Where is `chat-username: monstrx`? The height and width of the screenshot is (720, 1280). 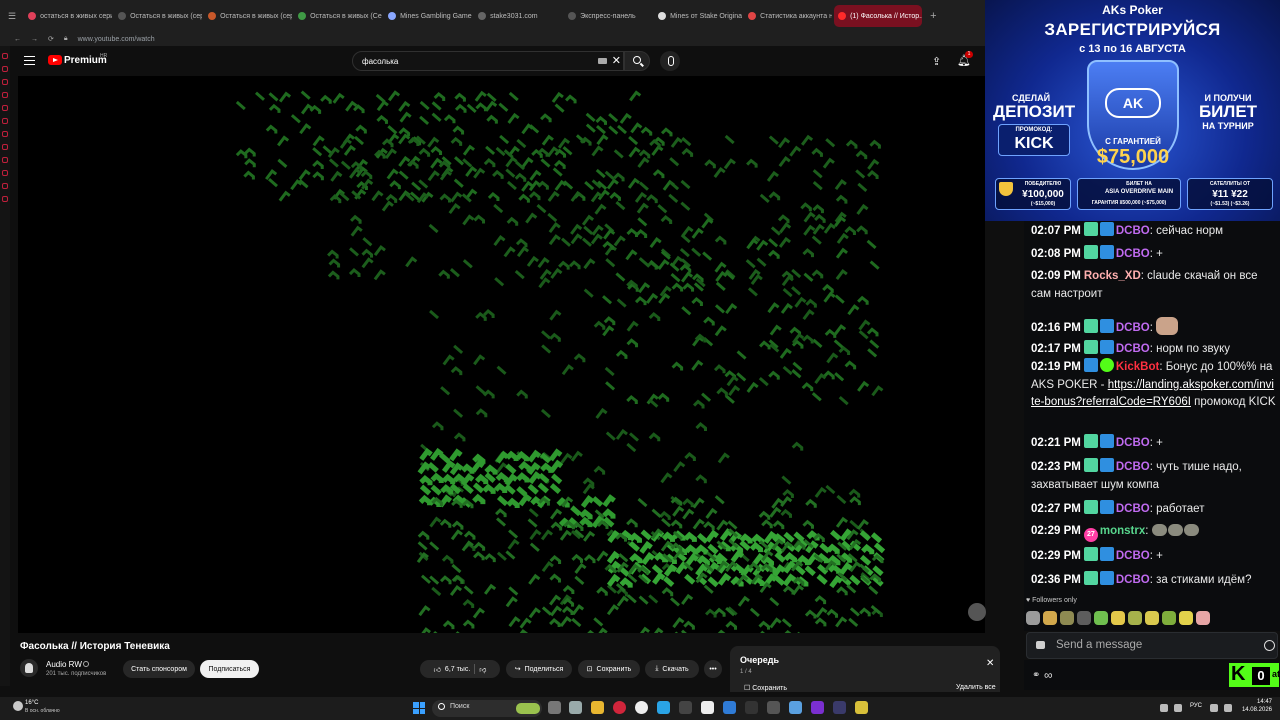 chat-username: monstrx is located at coordinates (1122, 531).